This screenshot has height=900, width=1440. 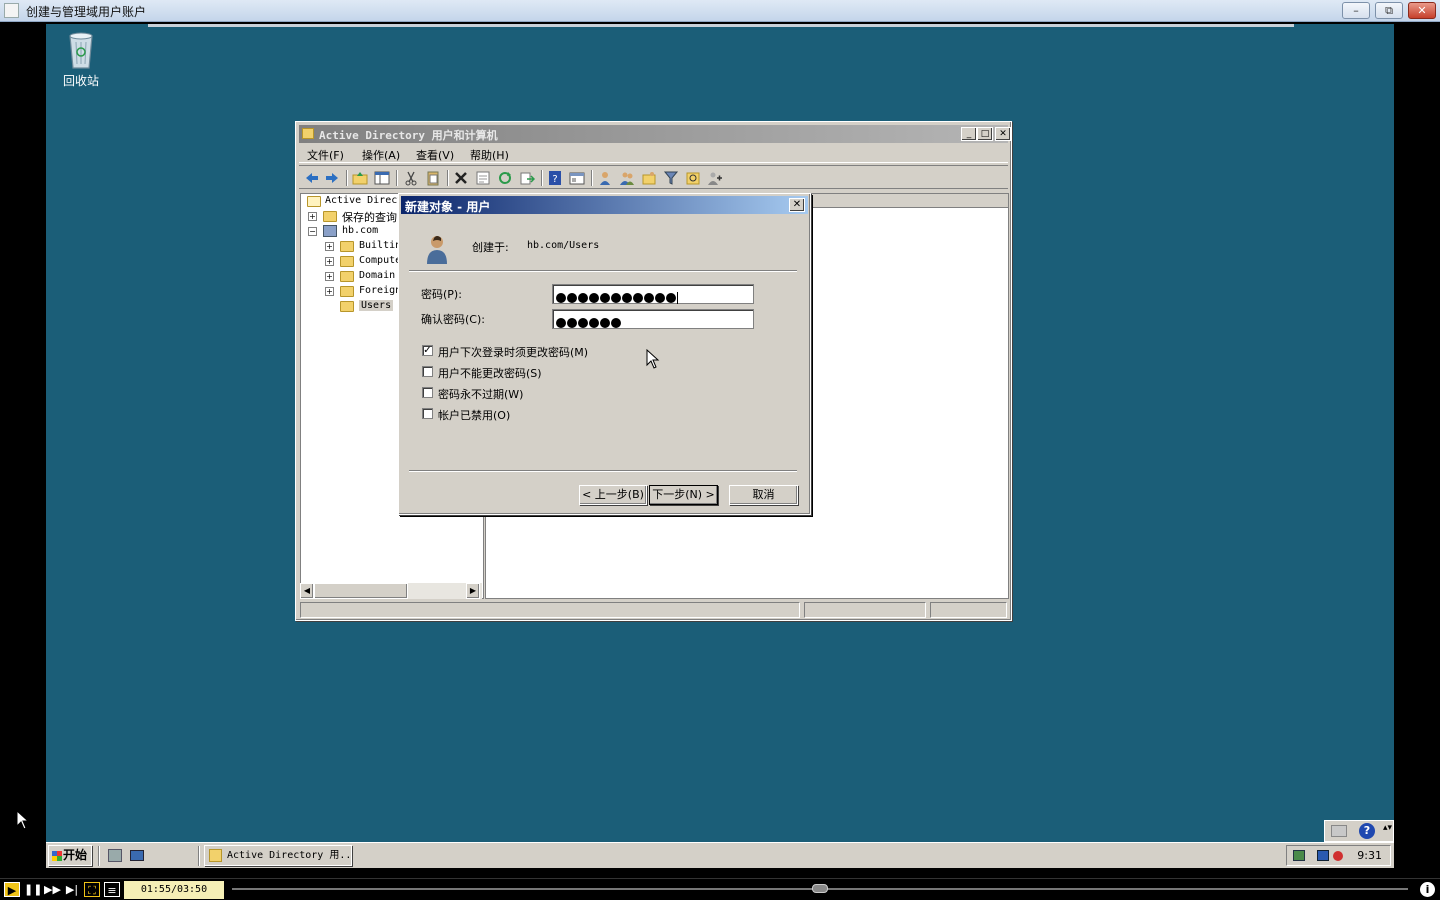 What do you see at coordinates (377, 275) in the screenshot?
I see `tree-item-domain-controllers: Domain` at bounding box center [377, 275].